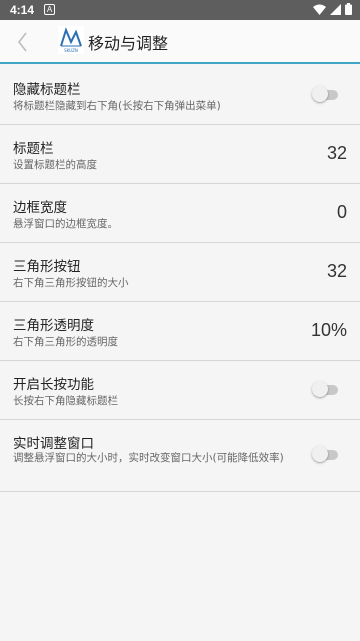  Describe the element at coordinates (24, 42) in the screenshot. I see `back-chevron-icon` at that location.